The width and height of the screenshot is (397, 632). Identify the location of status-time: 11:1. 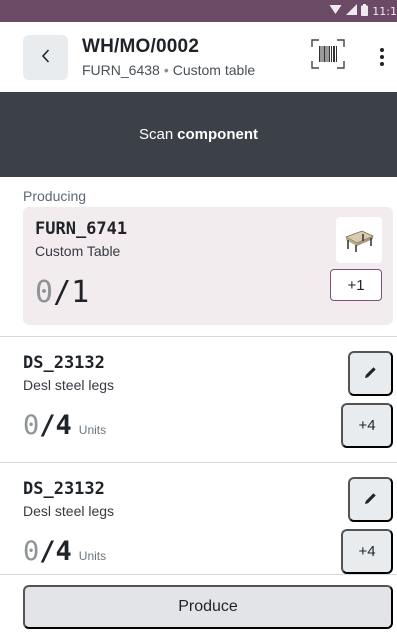
(384, 11).